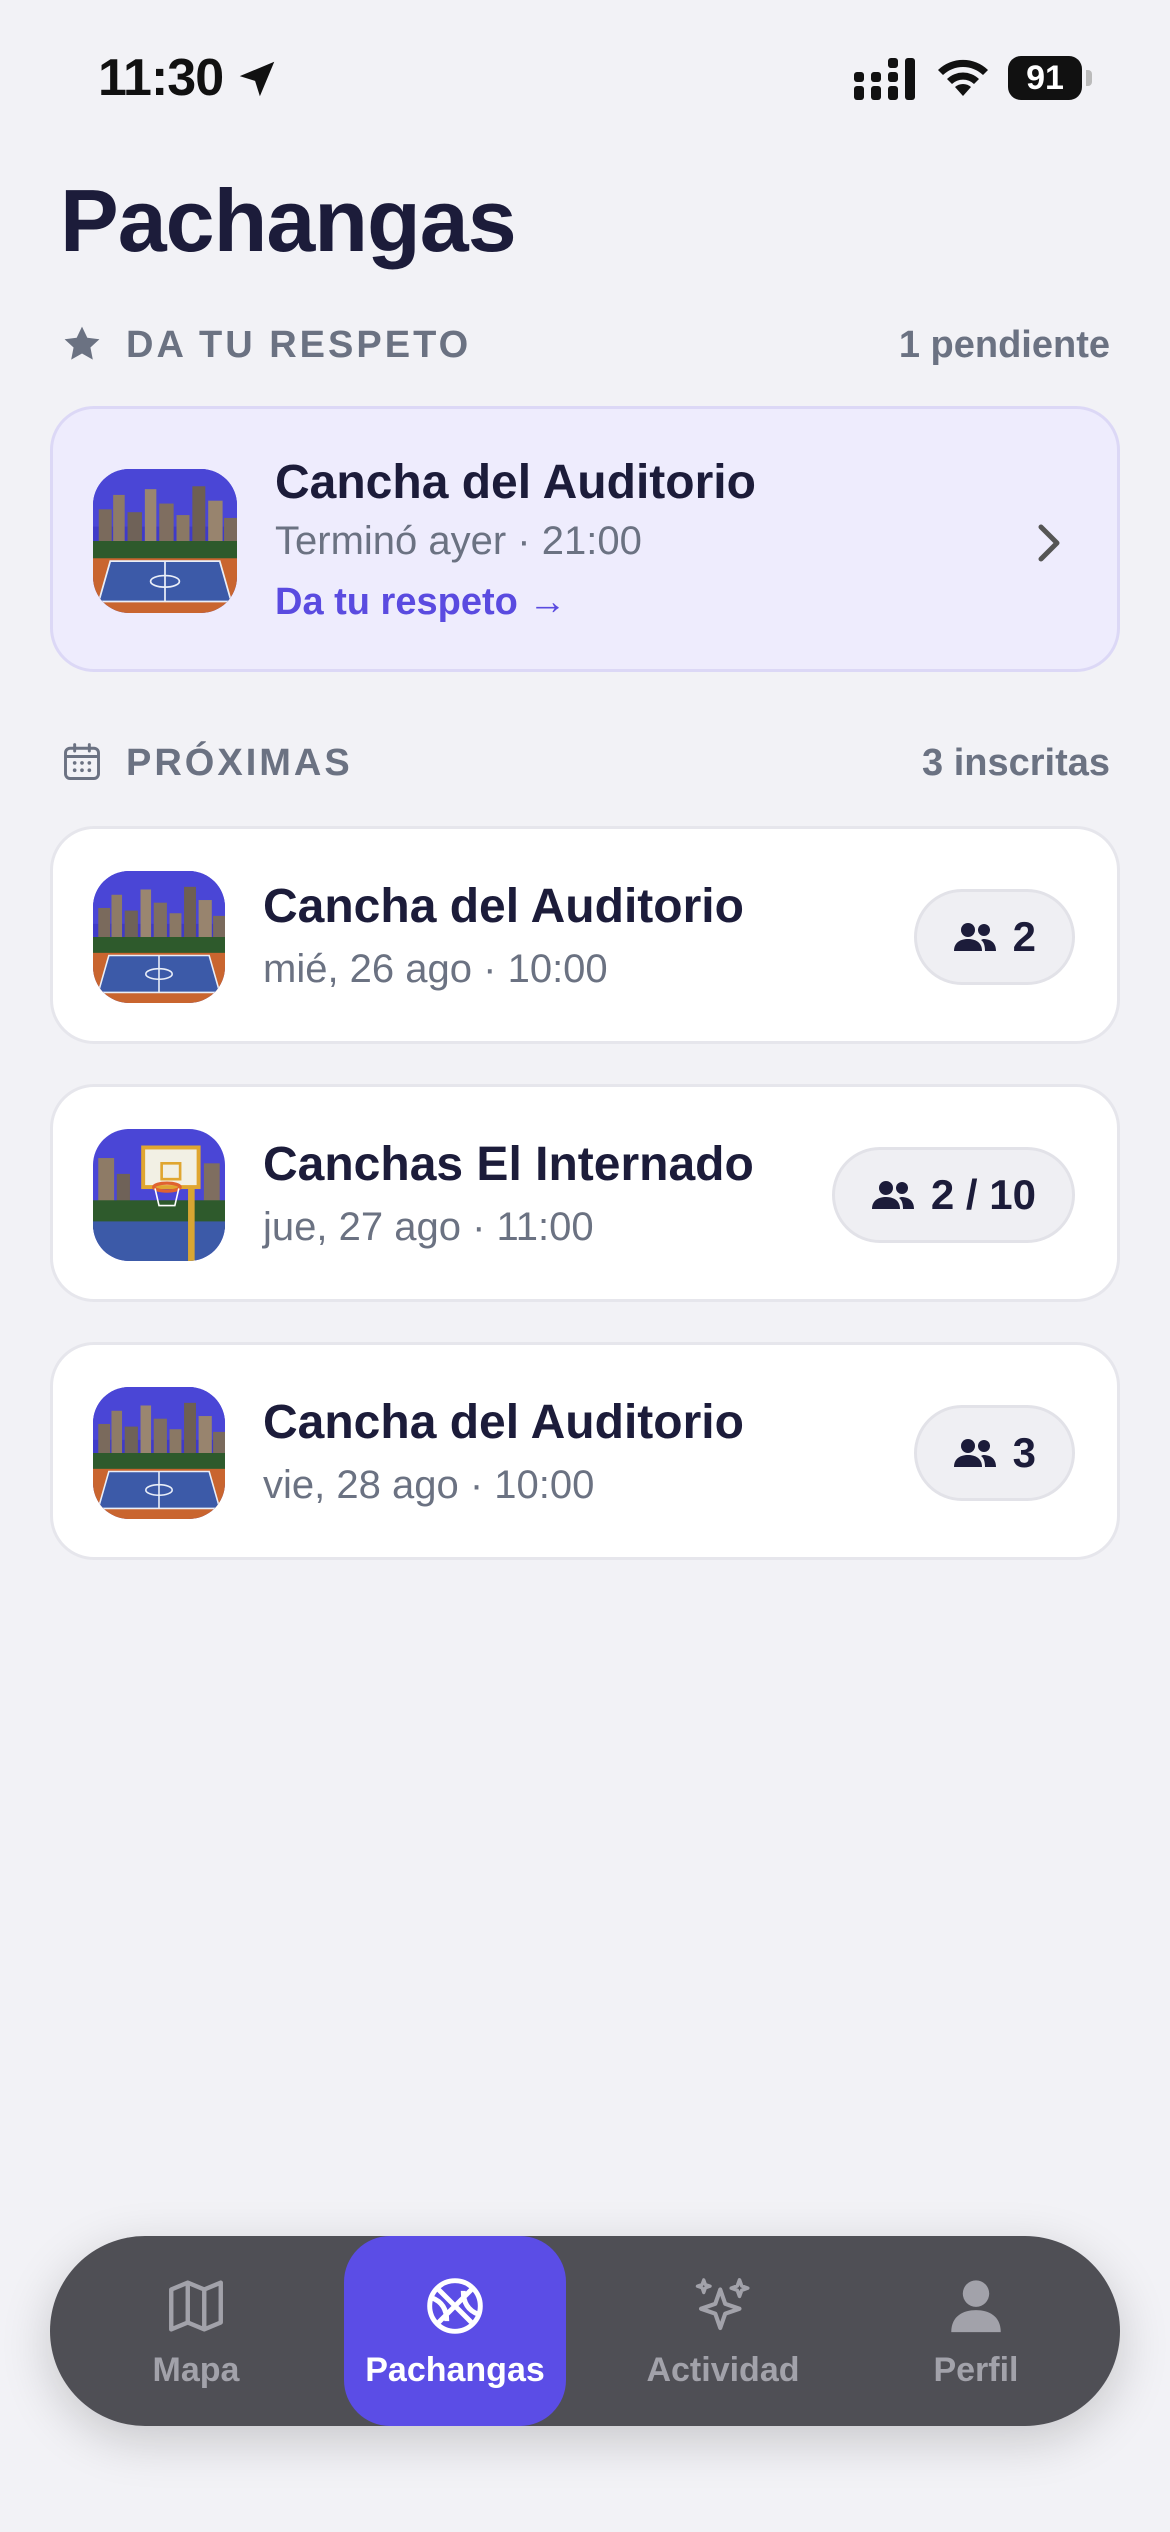 The width and height of the screenshot is (1170, 2532). What do you see at coordinates (1016, 763) in the screenshot?
I see `upcoming-section-meta: 3 inscritas` at bounding box center [1016, 763].